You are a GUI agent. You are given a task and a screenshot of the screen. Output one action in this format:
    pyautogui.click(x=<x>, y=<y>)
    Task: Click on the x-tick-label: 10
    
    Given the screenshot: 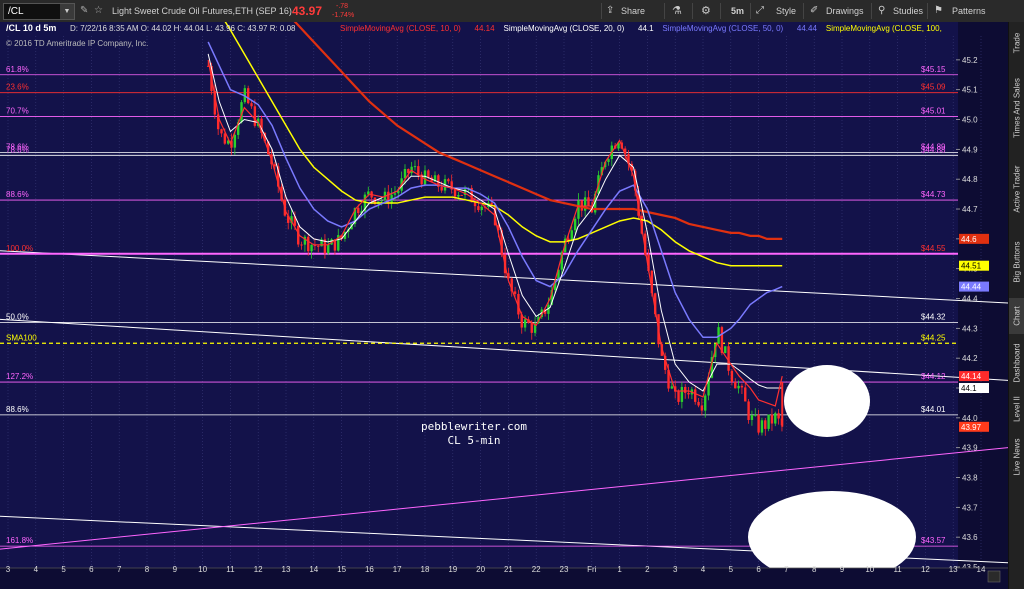 What is the action you would take?
    pyautogui.click(x=202, y=569)
    